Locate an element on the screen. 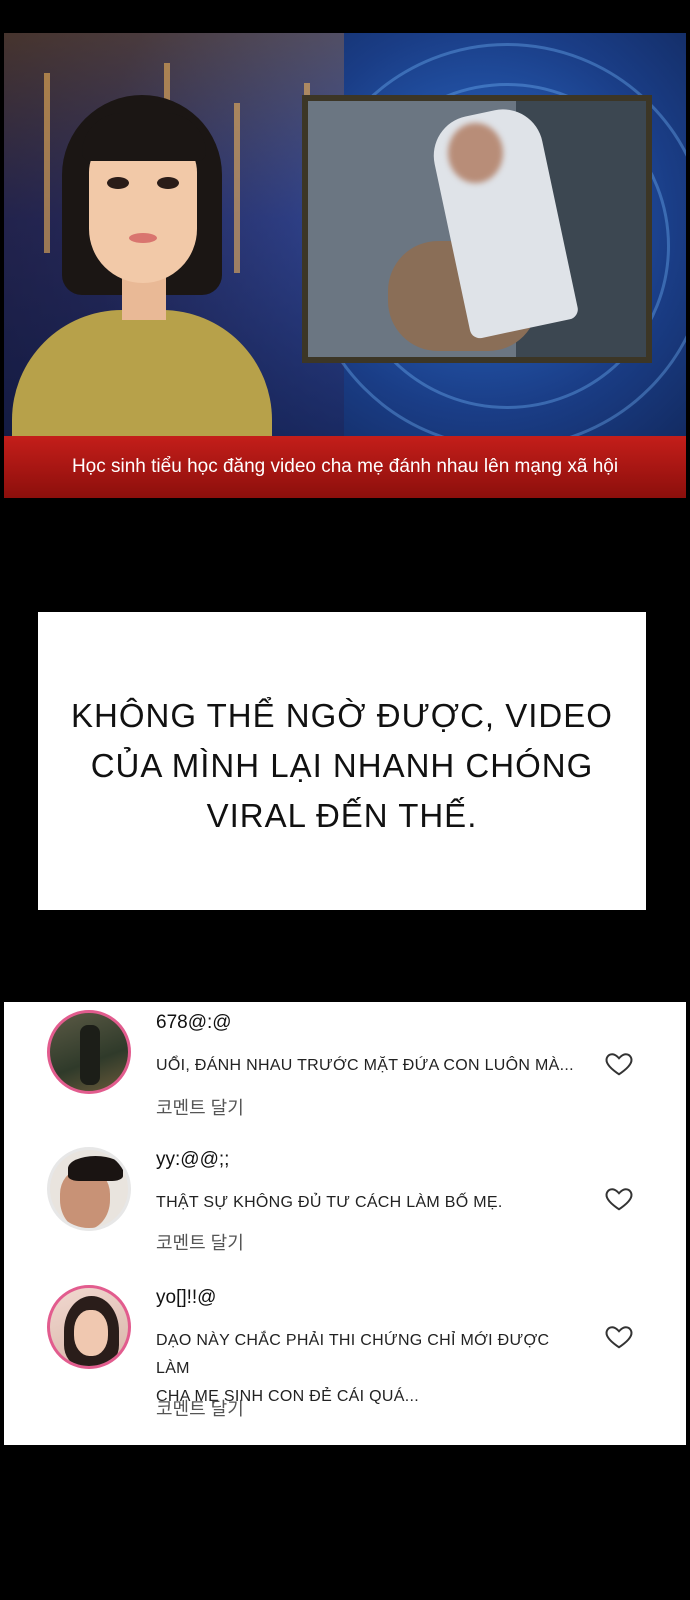  narration-line: VIRAL ĐẾN THẾ. is located at coordinates (342, 815).